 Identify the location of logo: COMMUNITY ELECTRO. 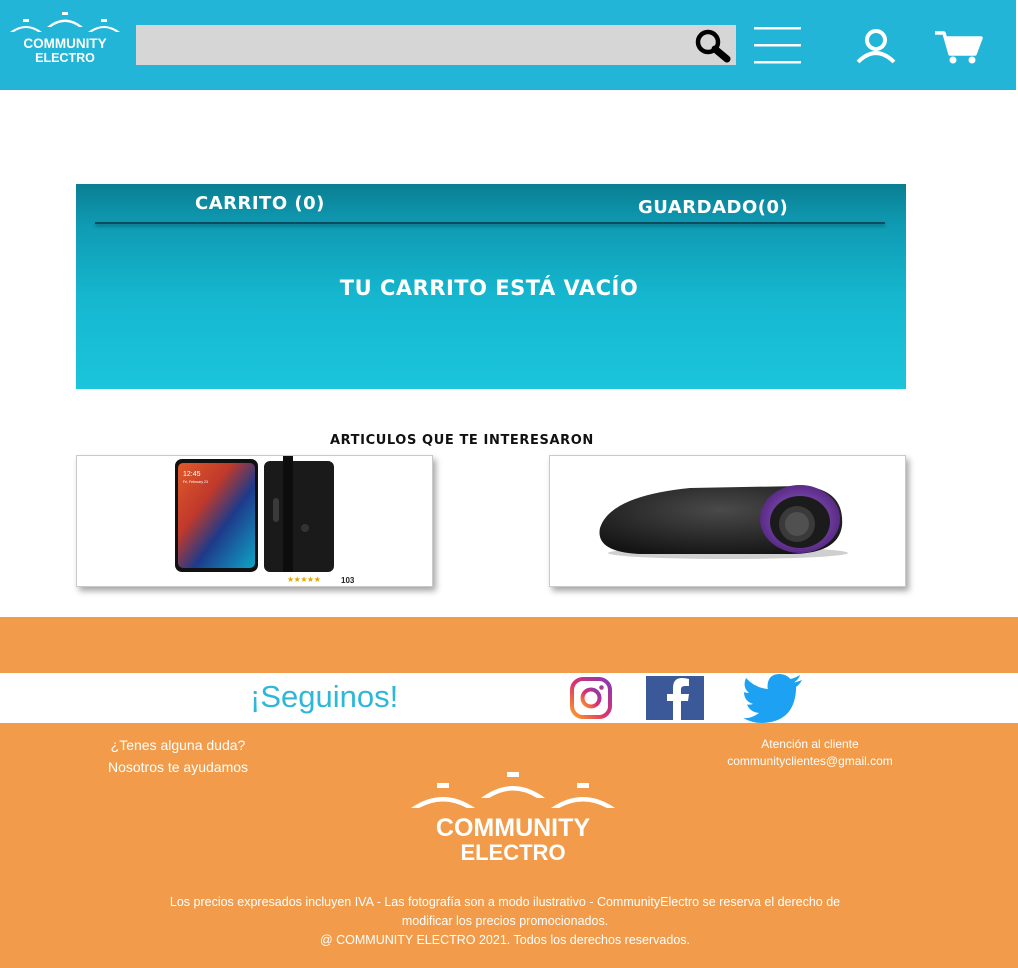
(65, 38).